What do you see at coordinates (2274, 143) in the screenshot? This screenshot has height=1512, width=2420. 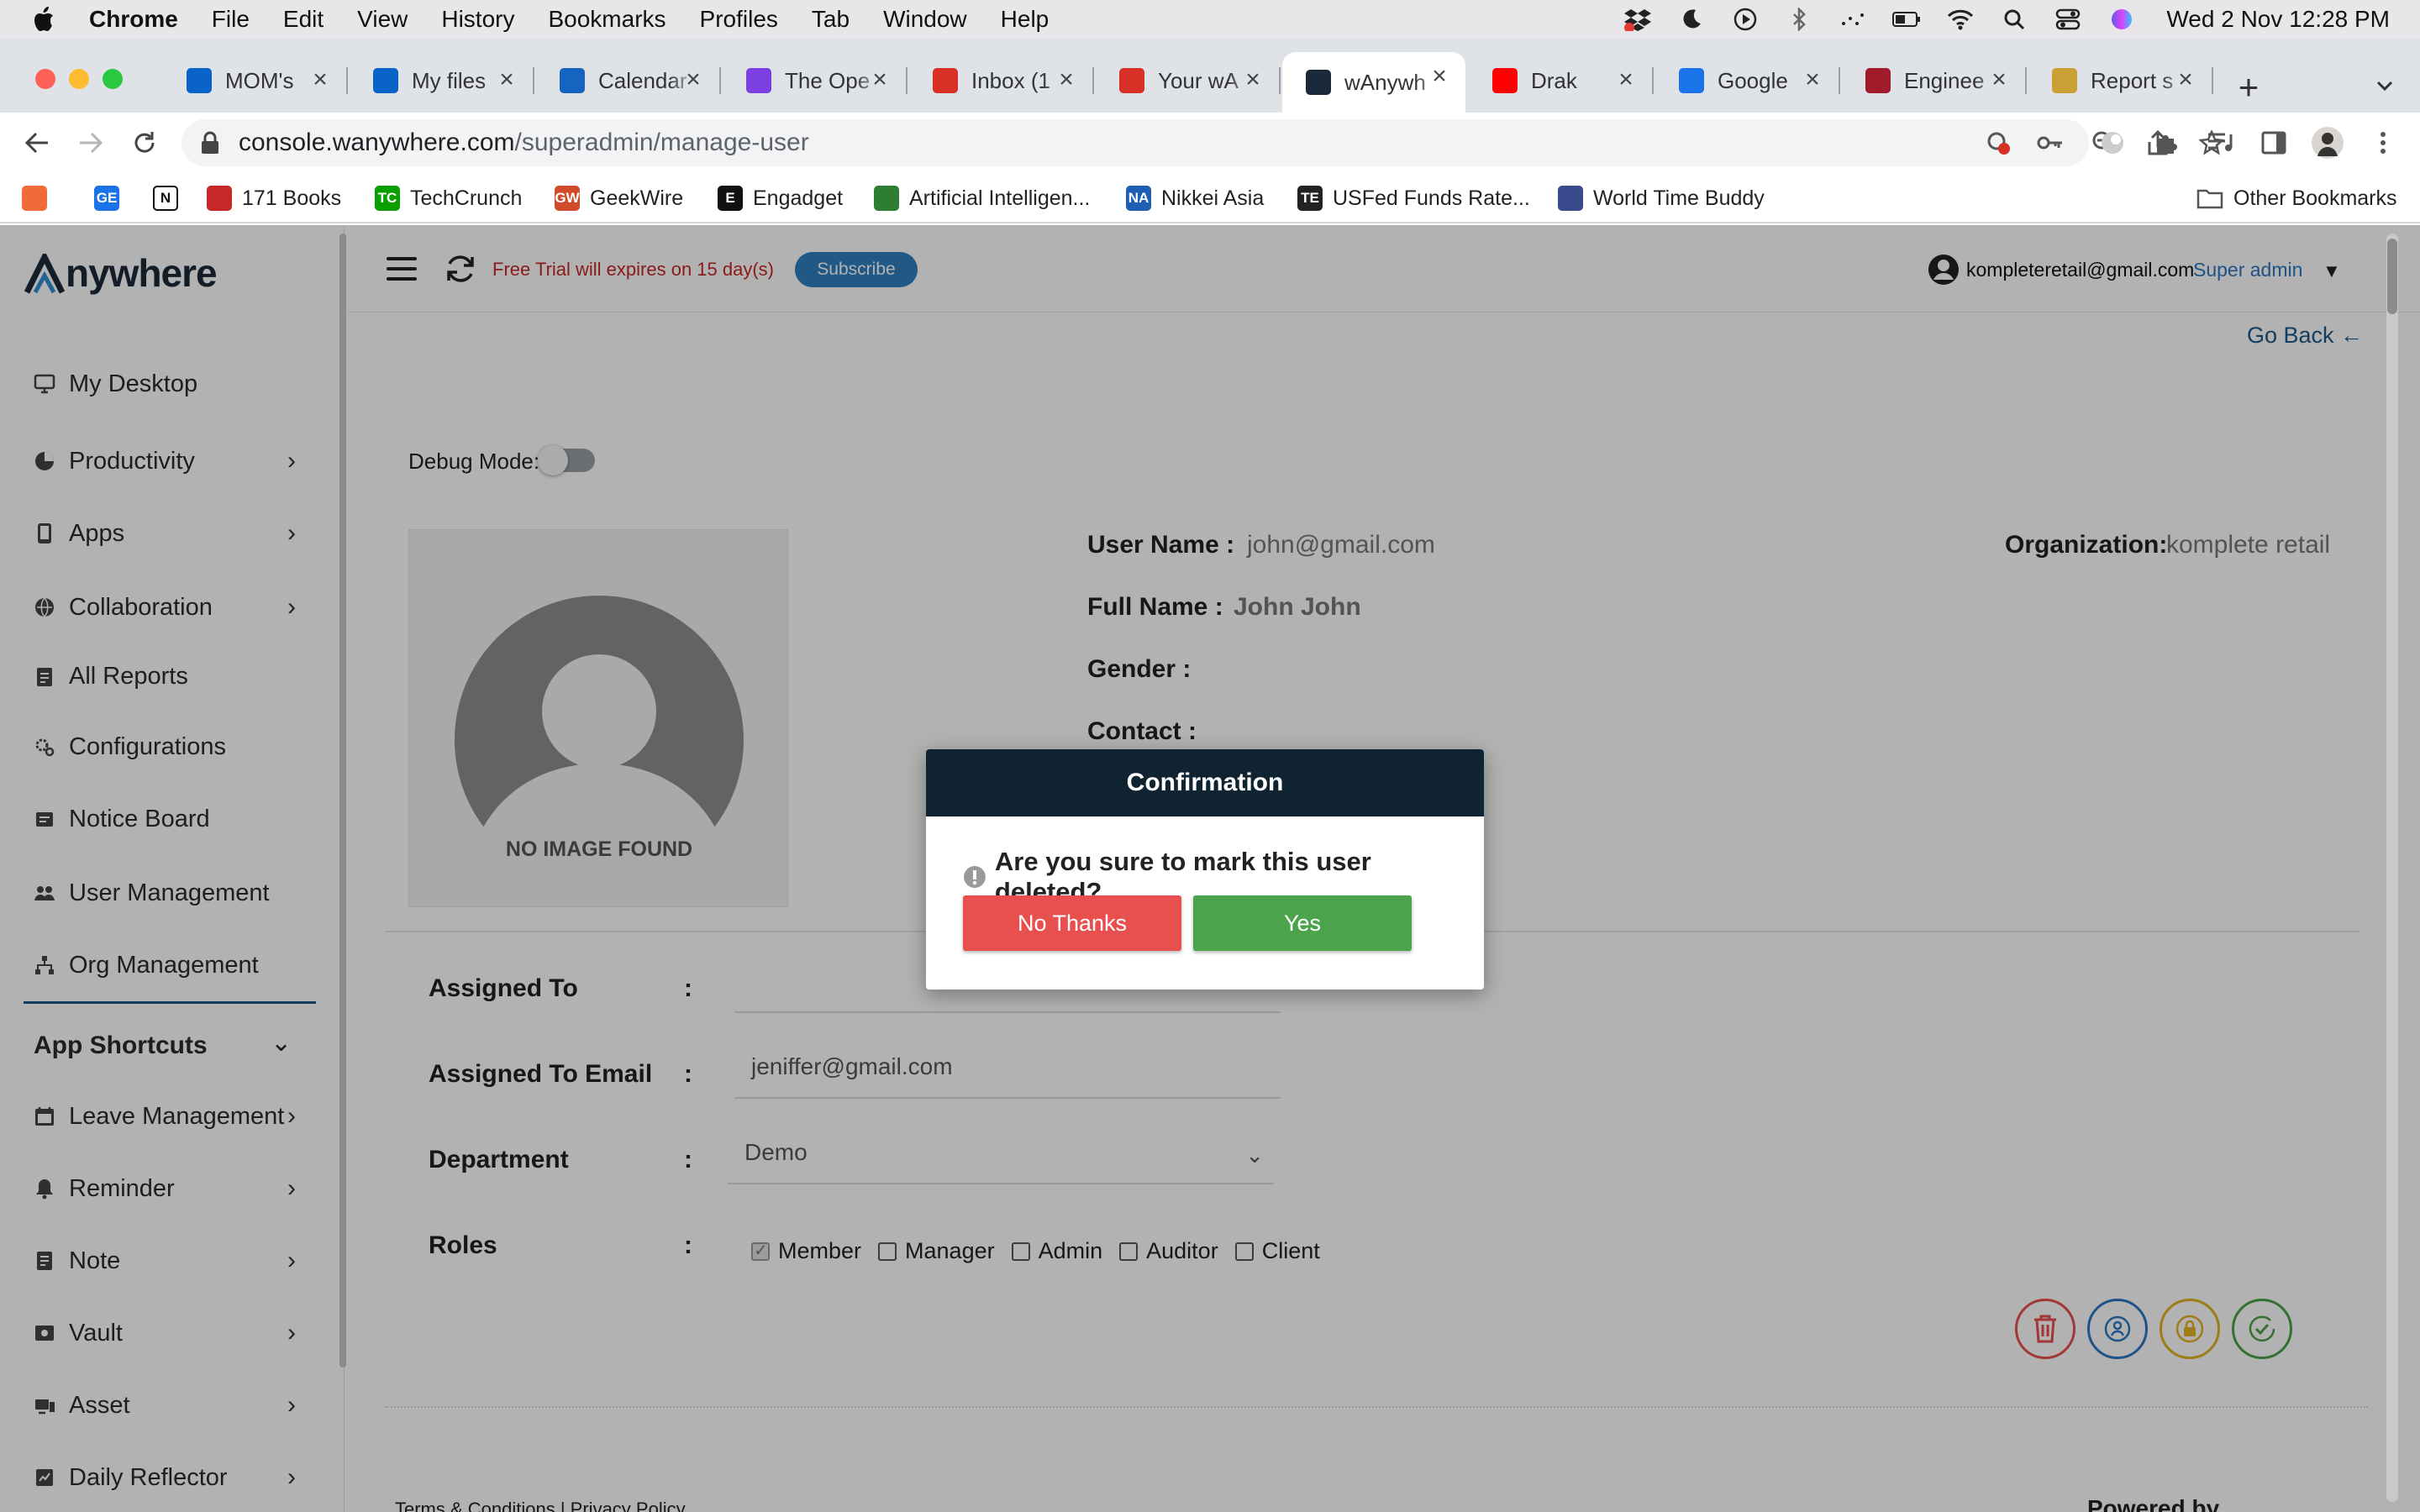 I see `side-panel-icon` at bounding box center [2274, 143].